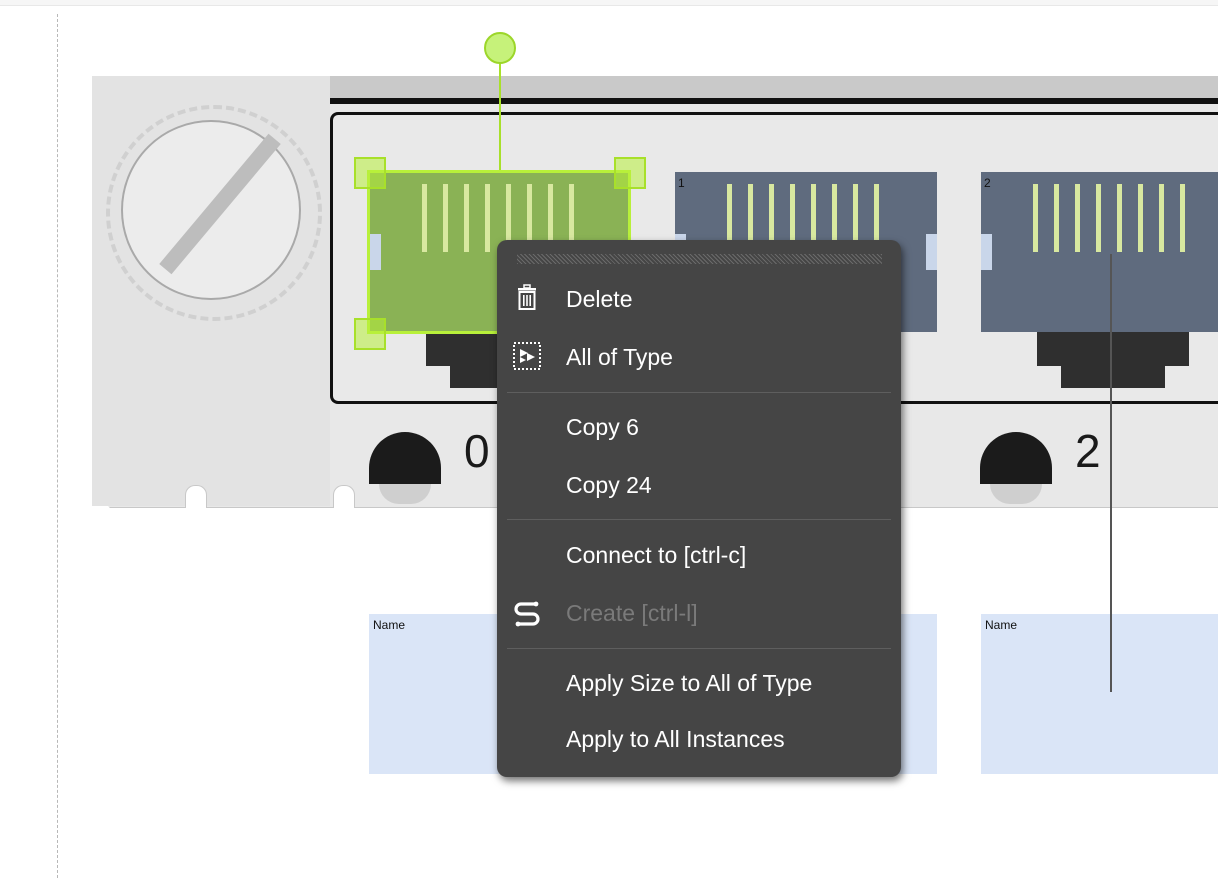 This screenshot has height=878, width=1218. Describe the element at coordinates (527, 356) in the screenshot. I see `select-all-icon` at that location.